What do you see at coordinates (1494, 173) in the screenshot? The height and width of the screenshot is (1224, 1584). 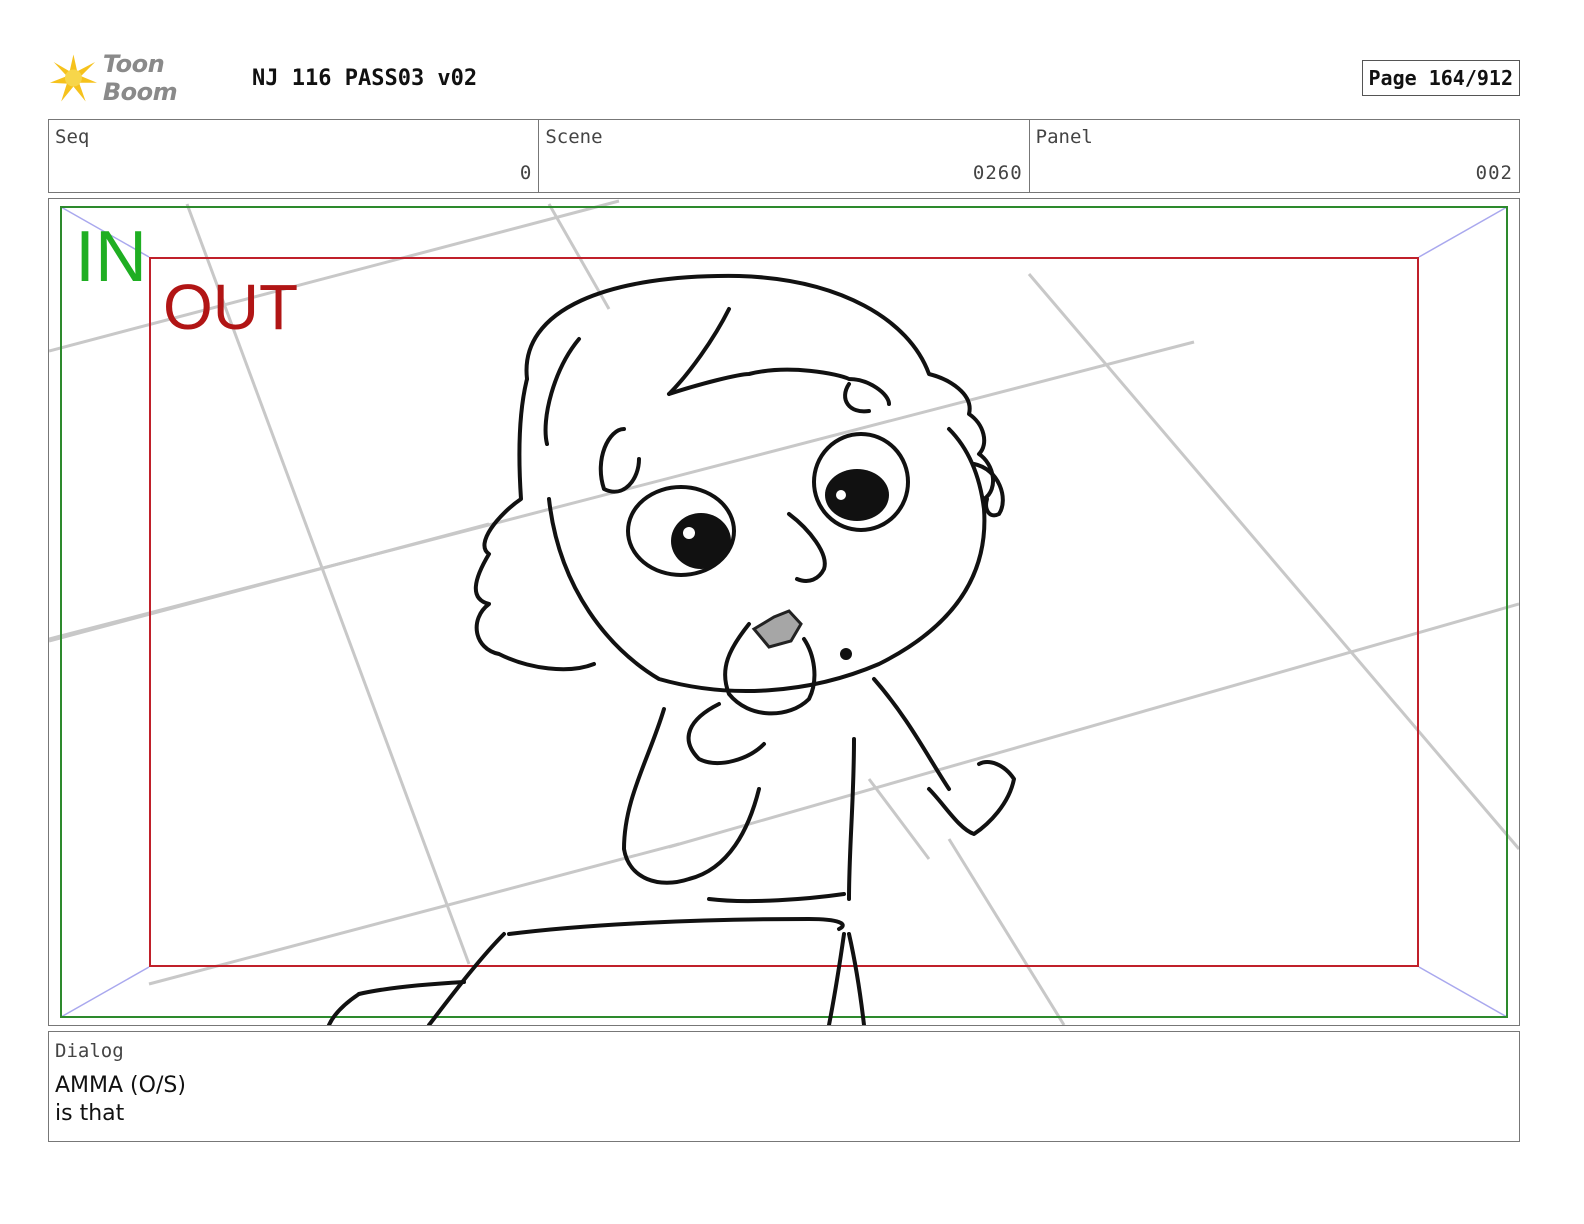 I see `panel-value: 002` at bounding box center [1494, 173].